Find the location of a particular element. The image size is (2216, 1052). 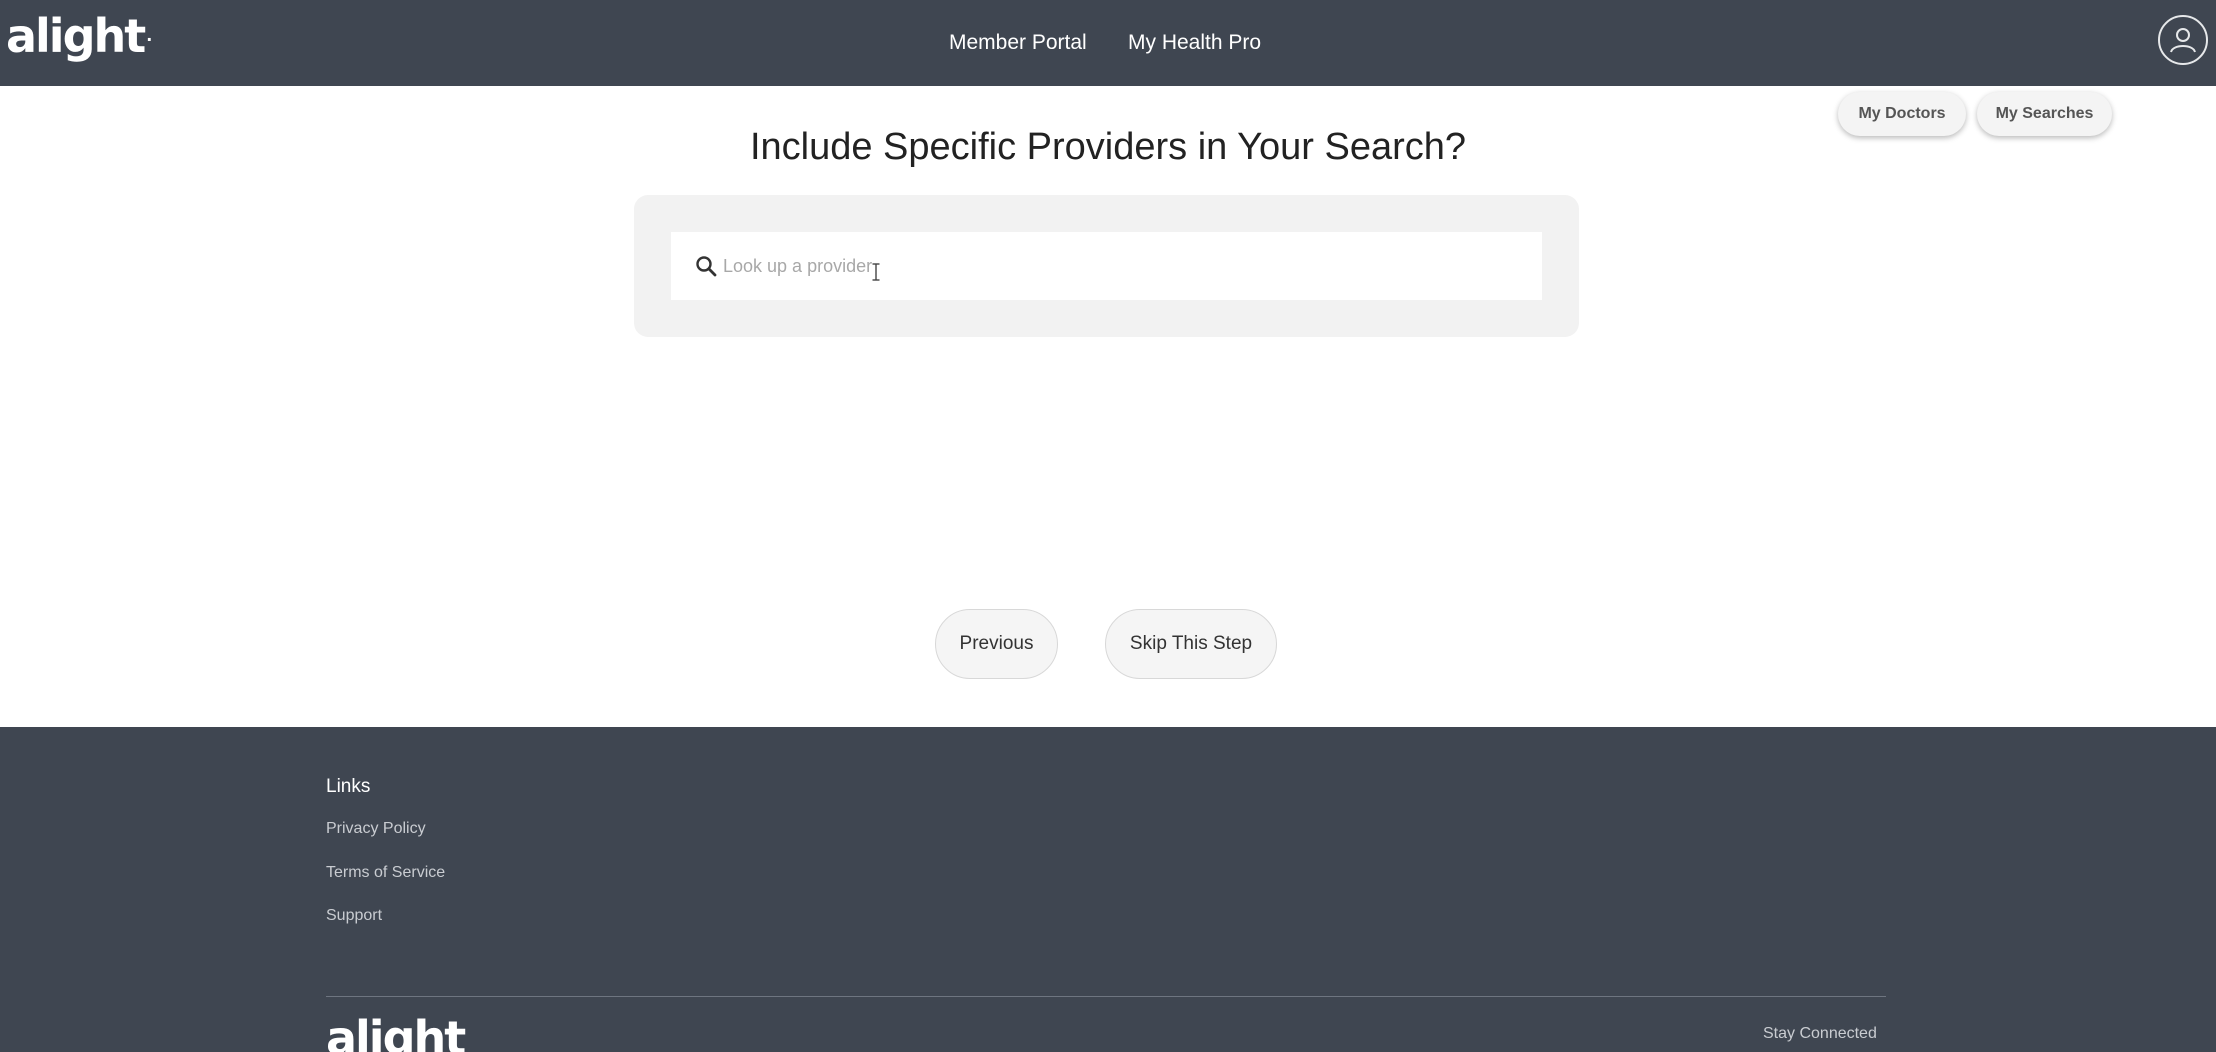

previous-button: Previous is located at coordinates (996, 644).